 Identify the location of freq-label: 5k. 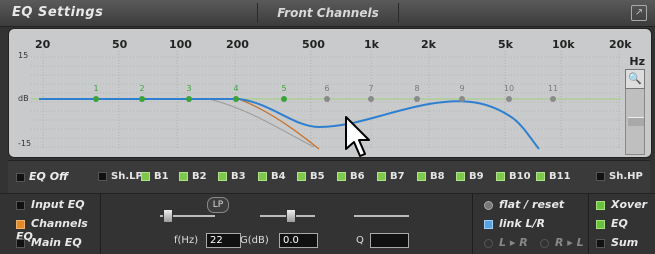
(505, 44).